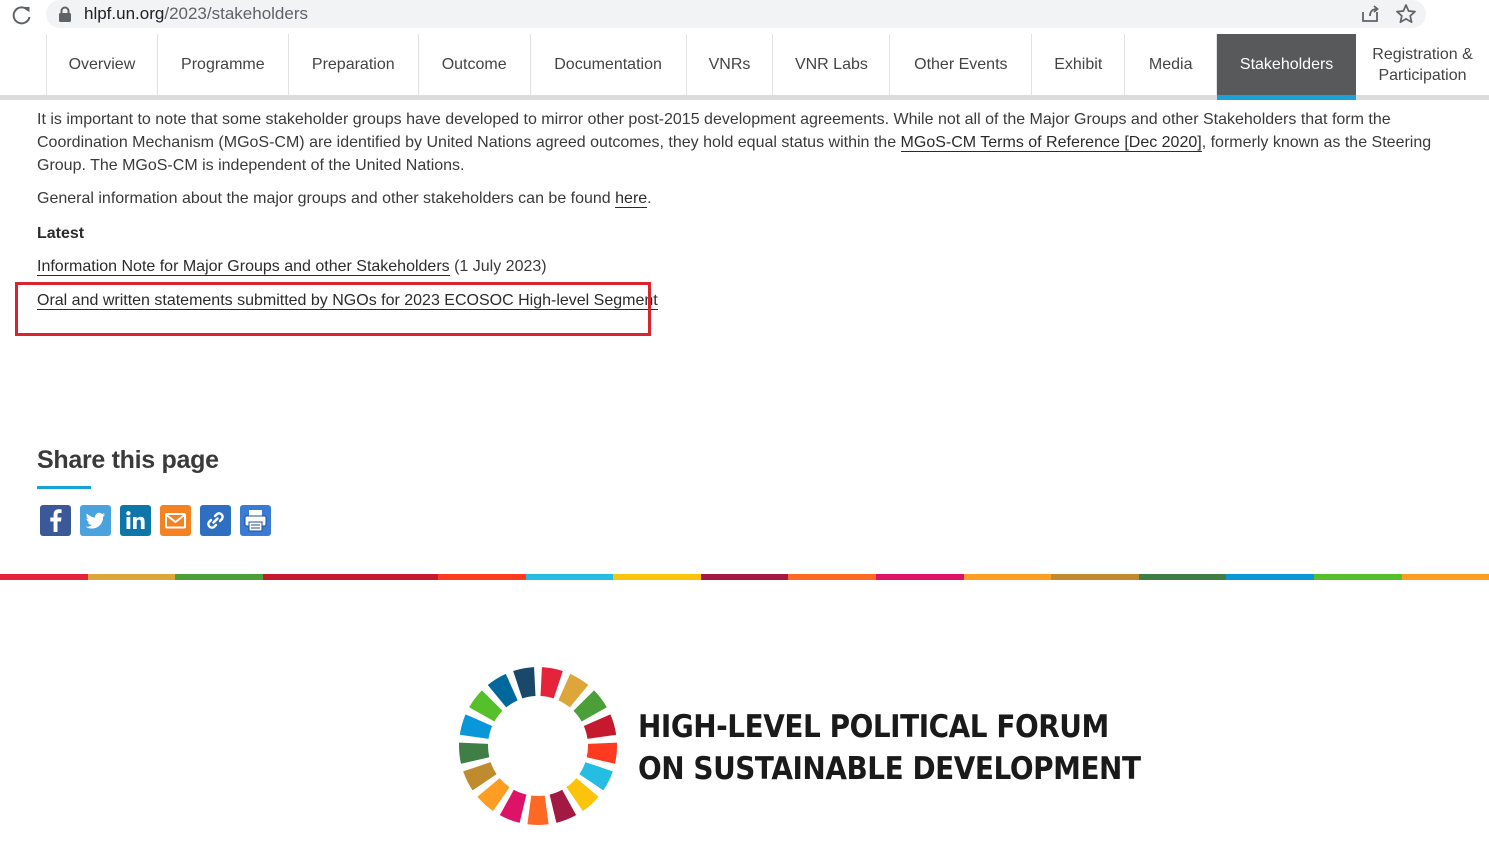 The image size is (1489, 851). What do you see at coordinates (1422, 64) in the screenshot?
I see `nav-item-registration-participation: Registration & Participation` at bounding box center [1422, 64].